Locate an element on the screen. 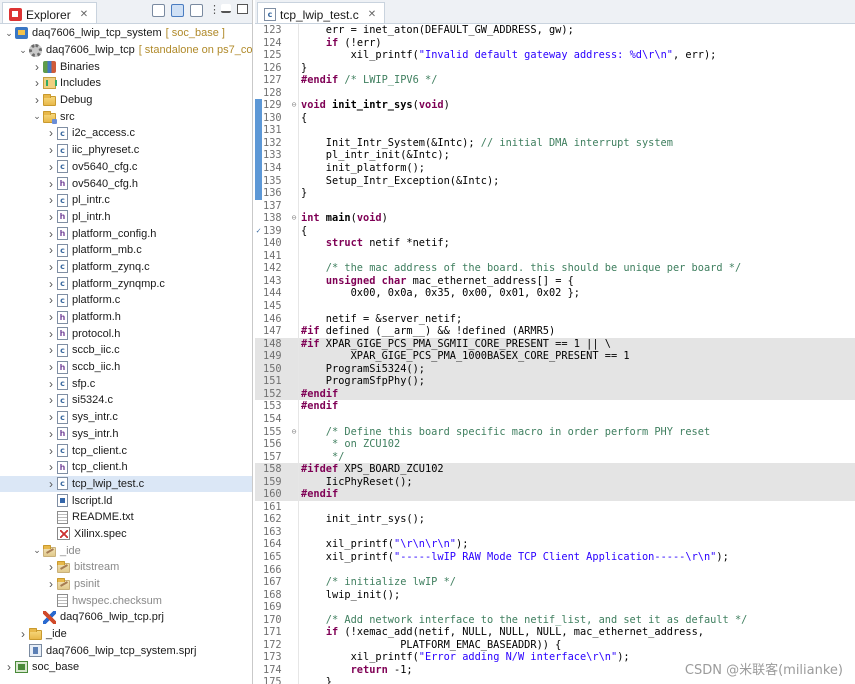 The width and height of the screenshot is (855, 684). tree-item: ⌄ src is located at coordinates (126, 116).